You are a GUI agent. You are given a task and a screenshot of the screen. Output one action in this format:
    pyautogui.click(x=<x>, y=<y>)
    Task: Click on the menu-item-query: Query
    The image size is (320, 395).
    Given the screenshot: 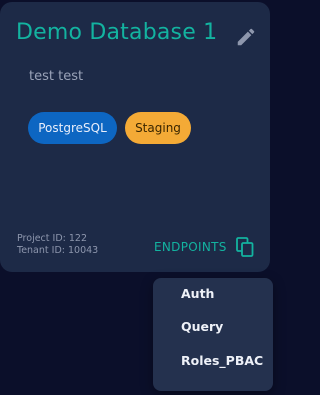 What is the action you would take?
    pyautogui.click(x=202, y=326)
    